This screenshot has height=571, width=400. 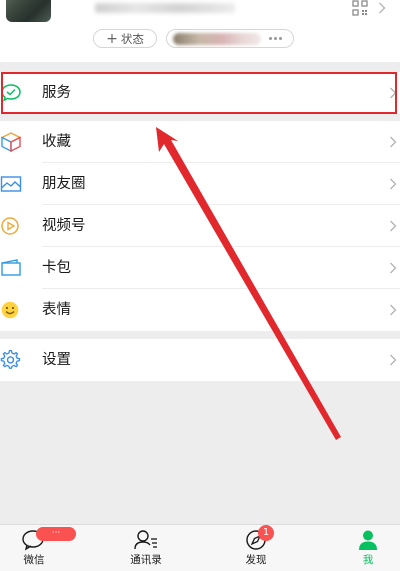 I want to click on qr-code-icon, so click(x=360, y=8).